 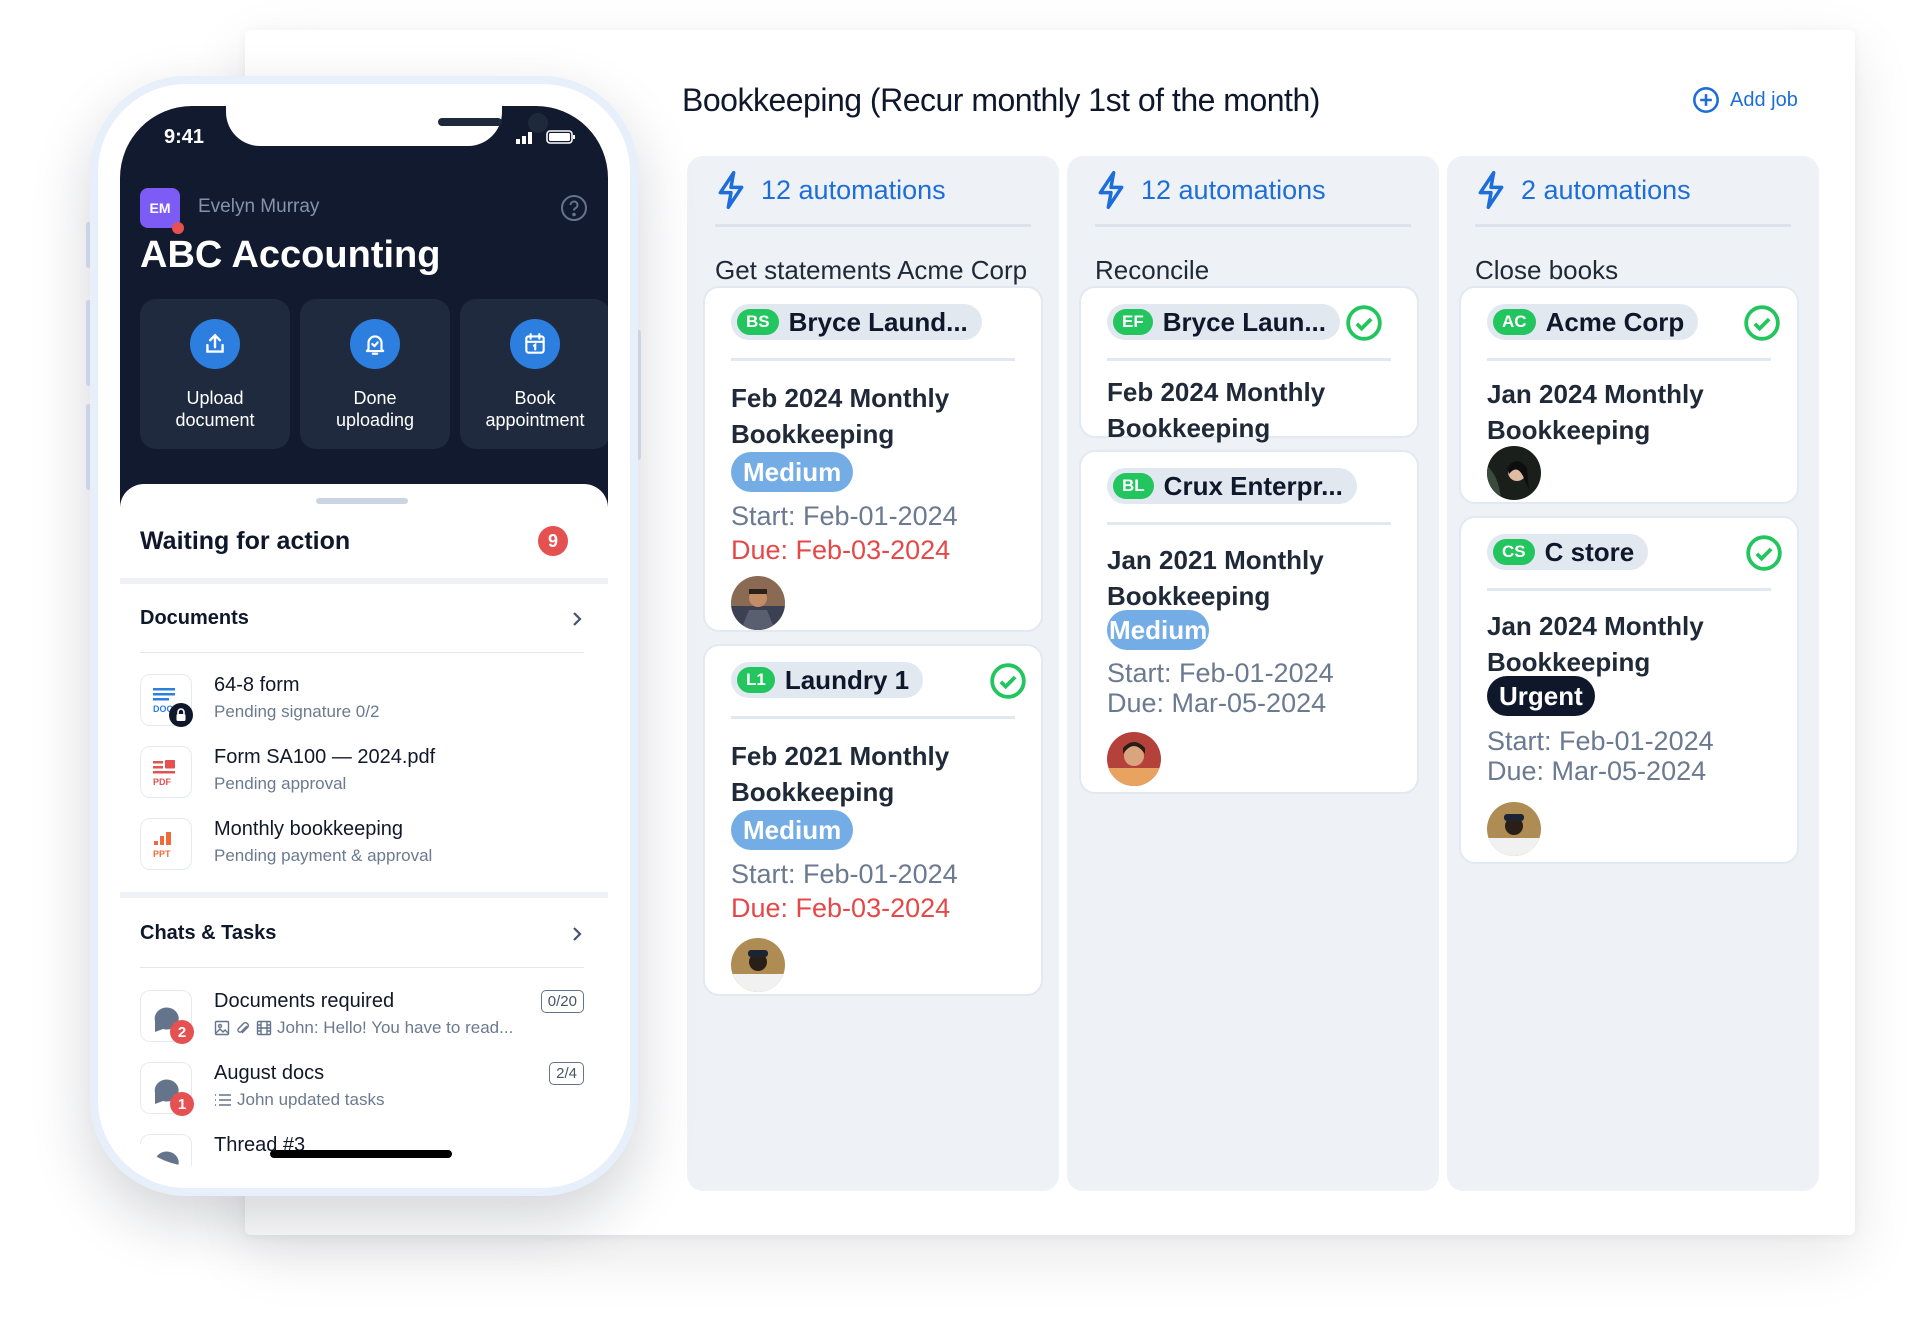 What do you see at coordinates (574, 208) in the screenshot?
I see `help-icon` at bounding box center [574, 208].